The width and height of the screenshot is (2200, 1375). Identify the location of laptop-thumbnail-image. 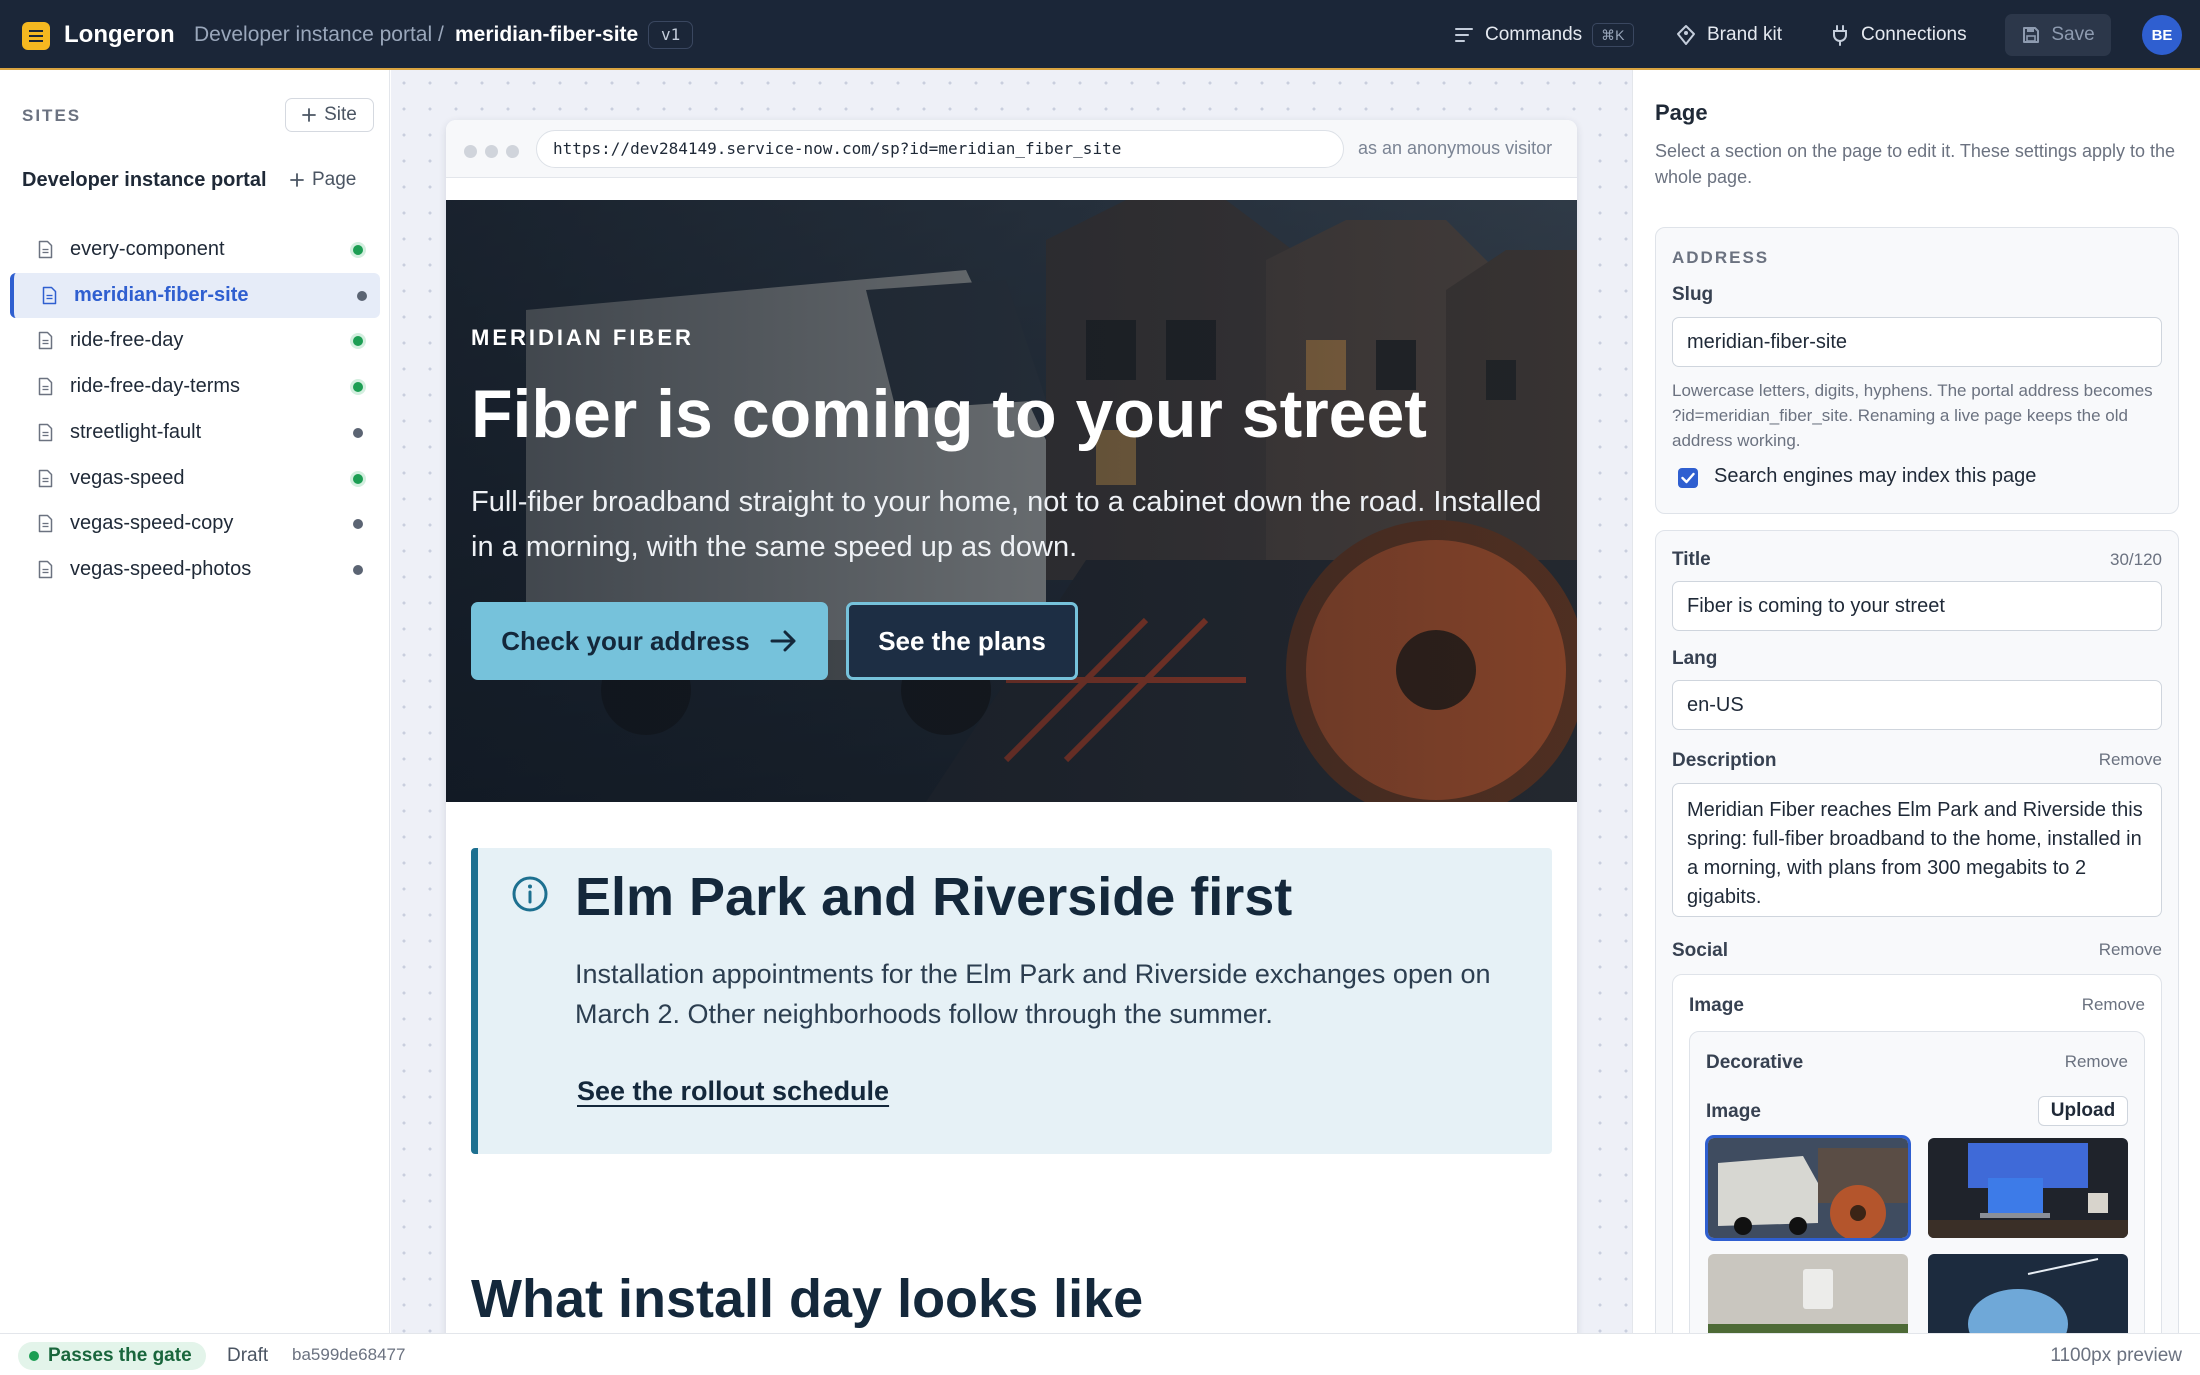
(2028, 1188).